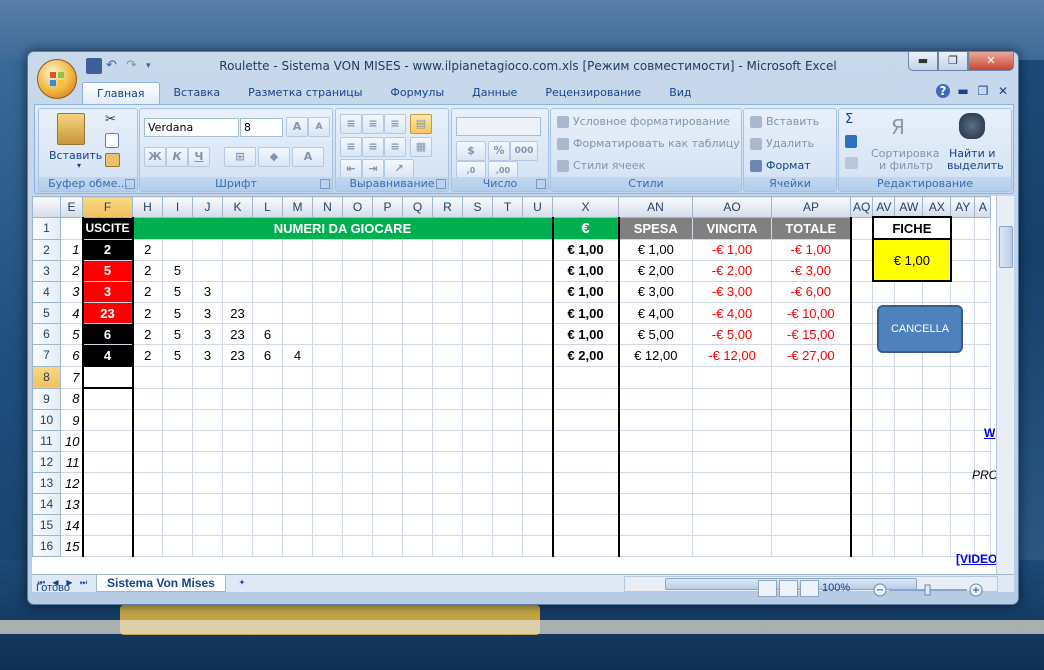  Describe the element at coordinates (585, 355) in the screenshot. I see `x-cell: € 2,00` at that location.